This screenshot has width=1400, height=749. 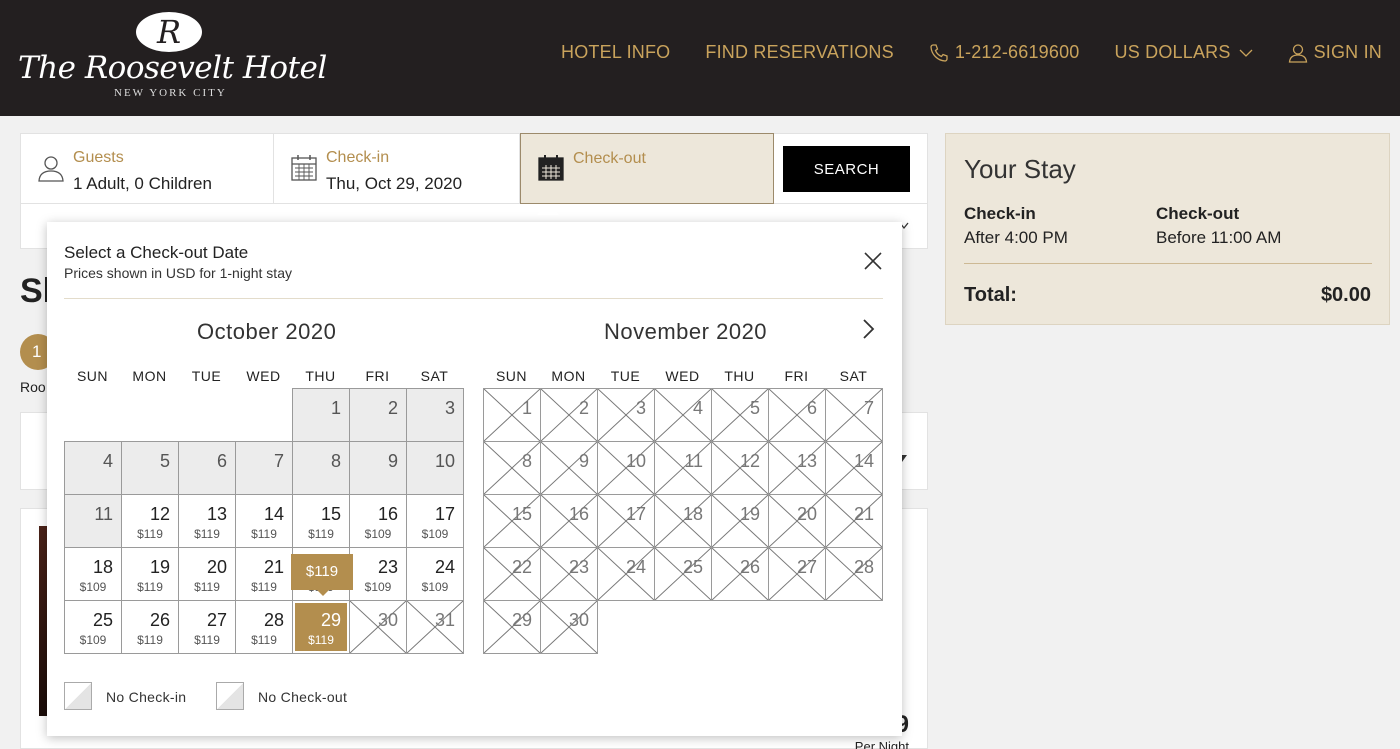 I want to click on calendar-icon, so click(x=551, y=168).